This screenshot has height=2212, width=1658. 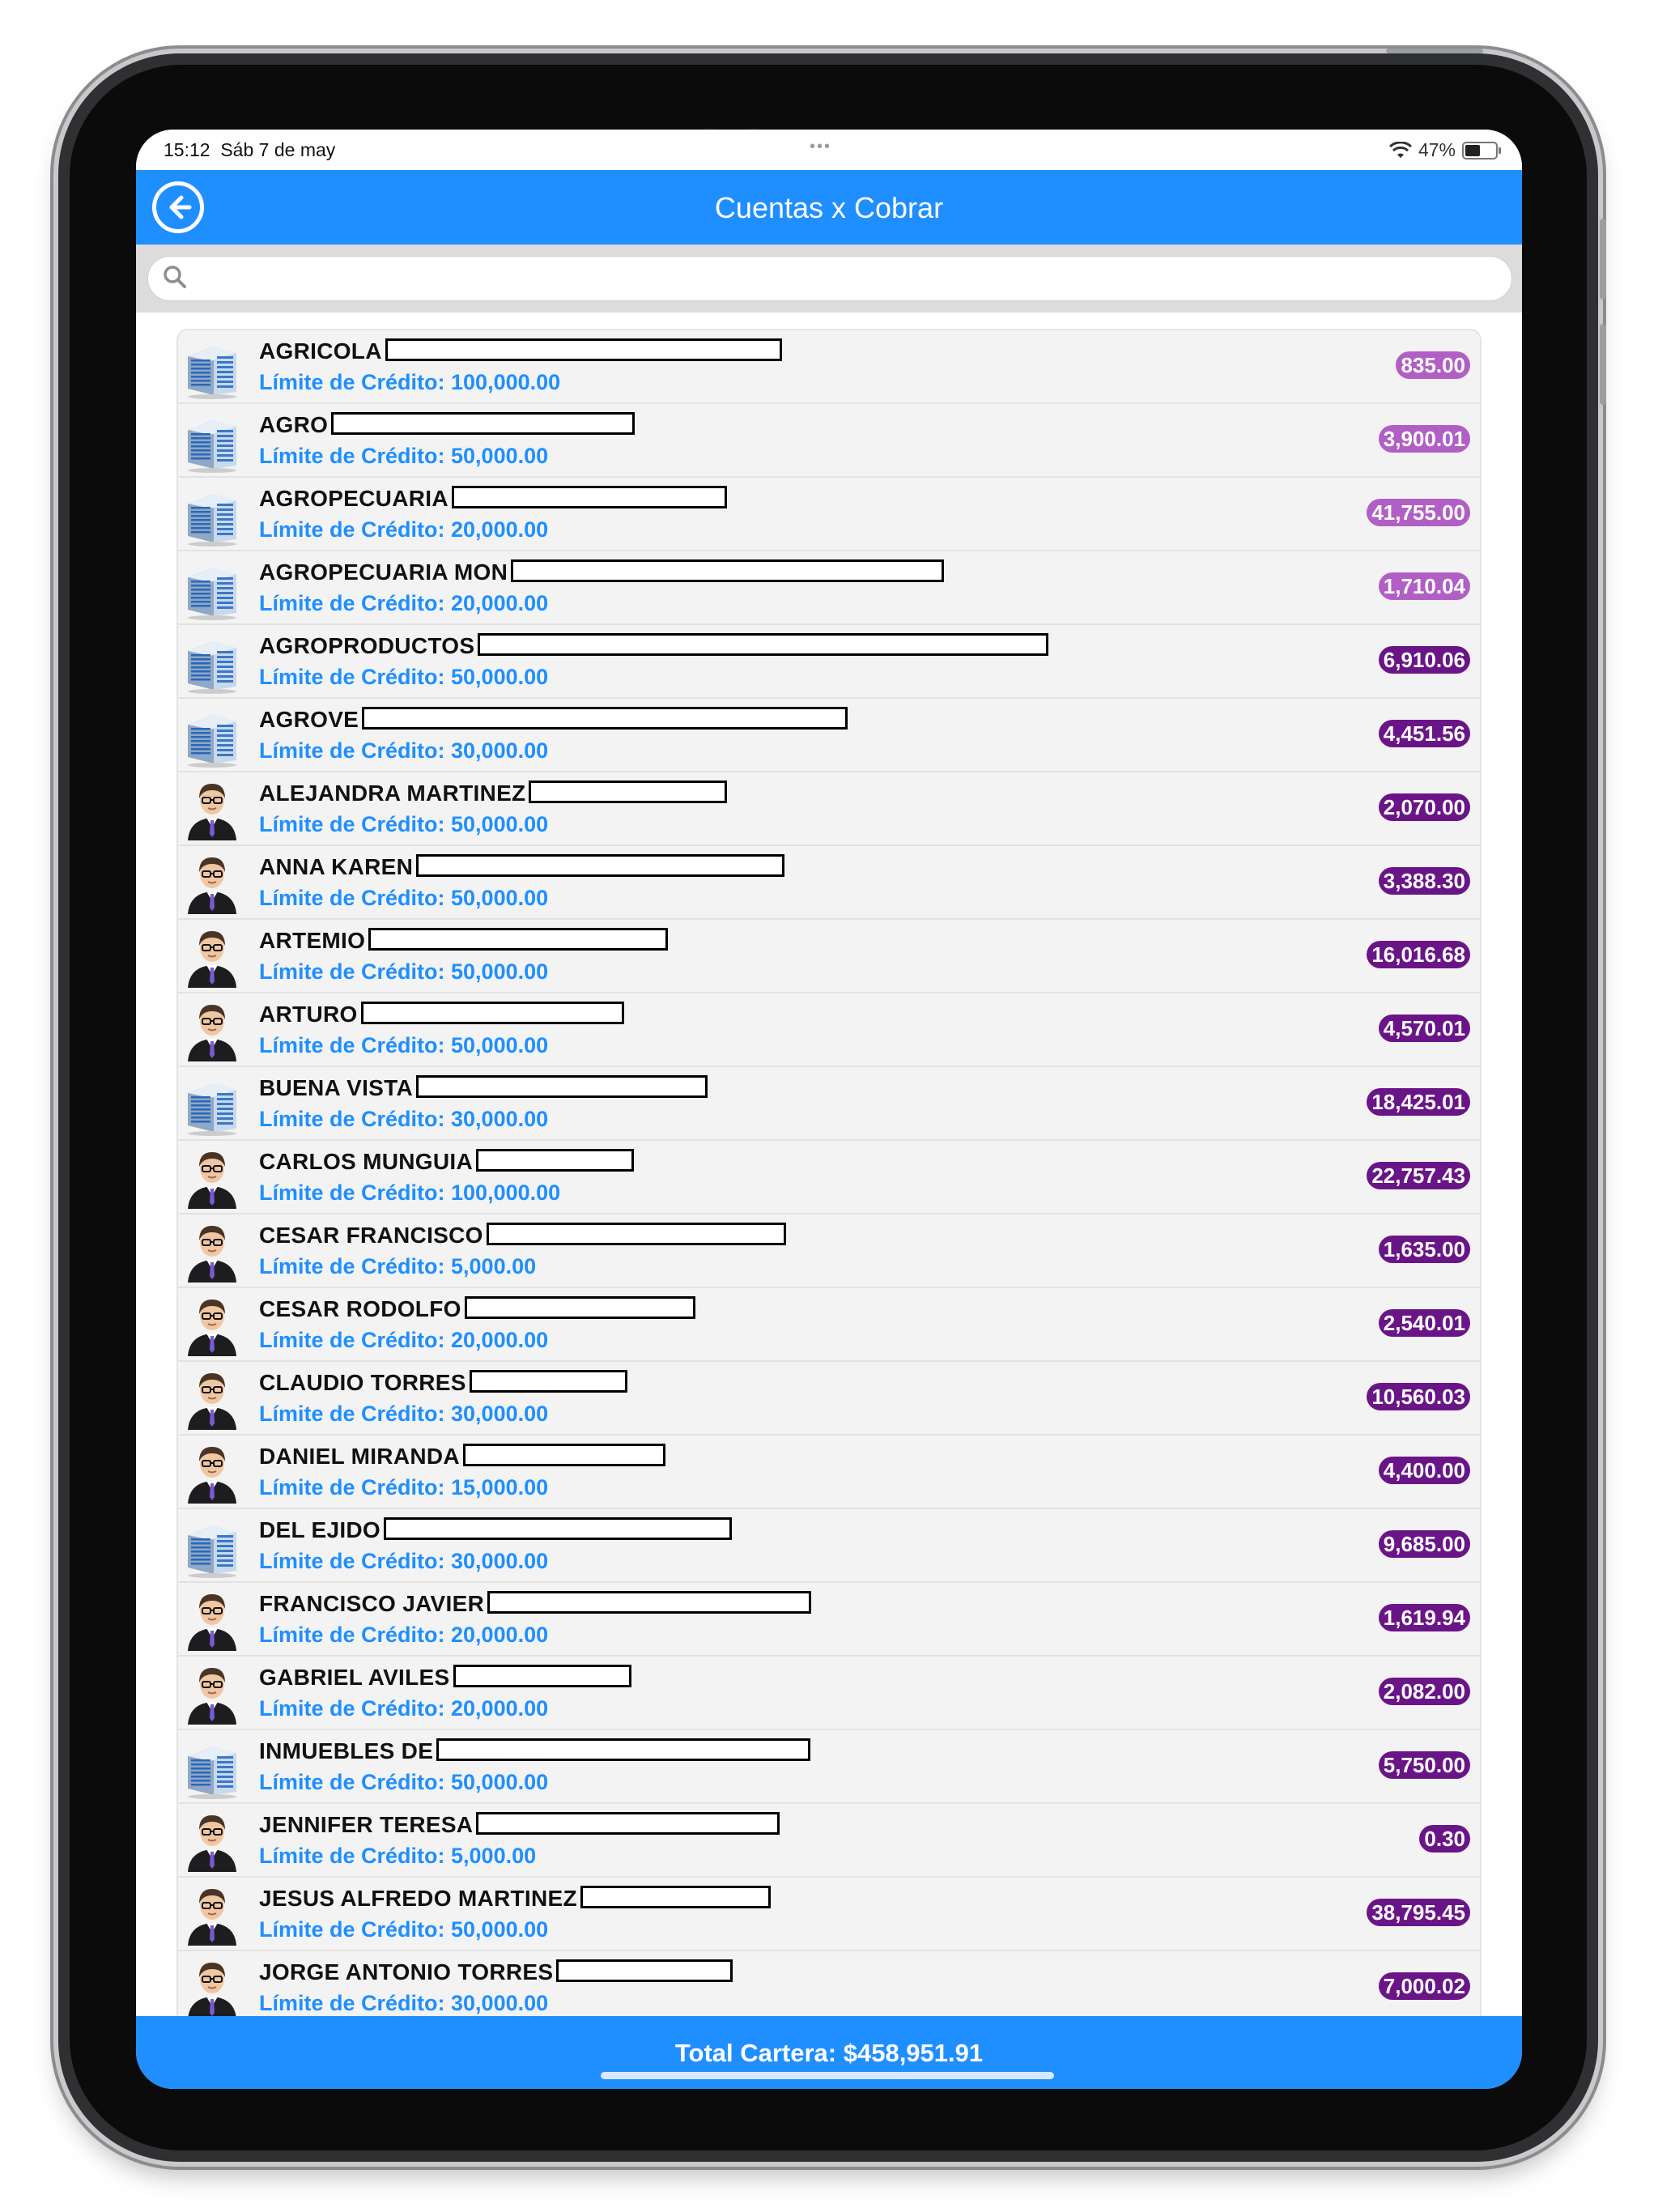 What do you see at coordinates (354, 499) in the screenshot?
I see `account-name: AGROPECUARIA` at bounding box center [354, 499].